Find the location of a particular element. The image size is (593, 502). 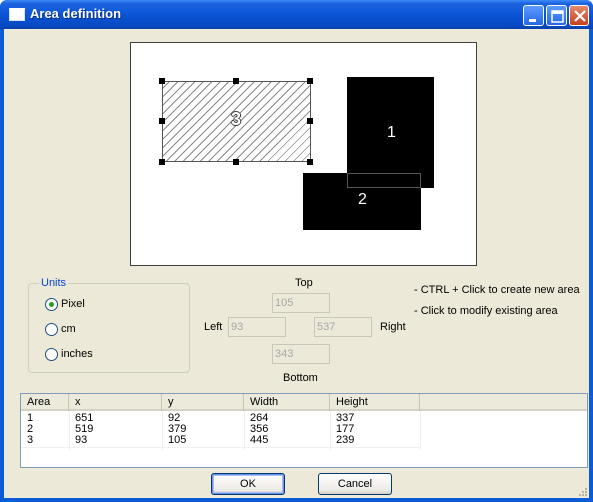

area-2-label: 2 is located at coordinates (362, 199).